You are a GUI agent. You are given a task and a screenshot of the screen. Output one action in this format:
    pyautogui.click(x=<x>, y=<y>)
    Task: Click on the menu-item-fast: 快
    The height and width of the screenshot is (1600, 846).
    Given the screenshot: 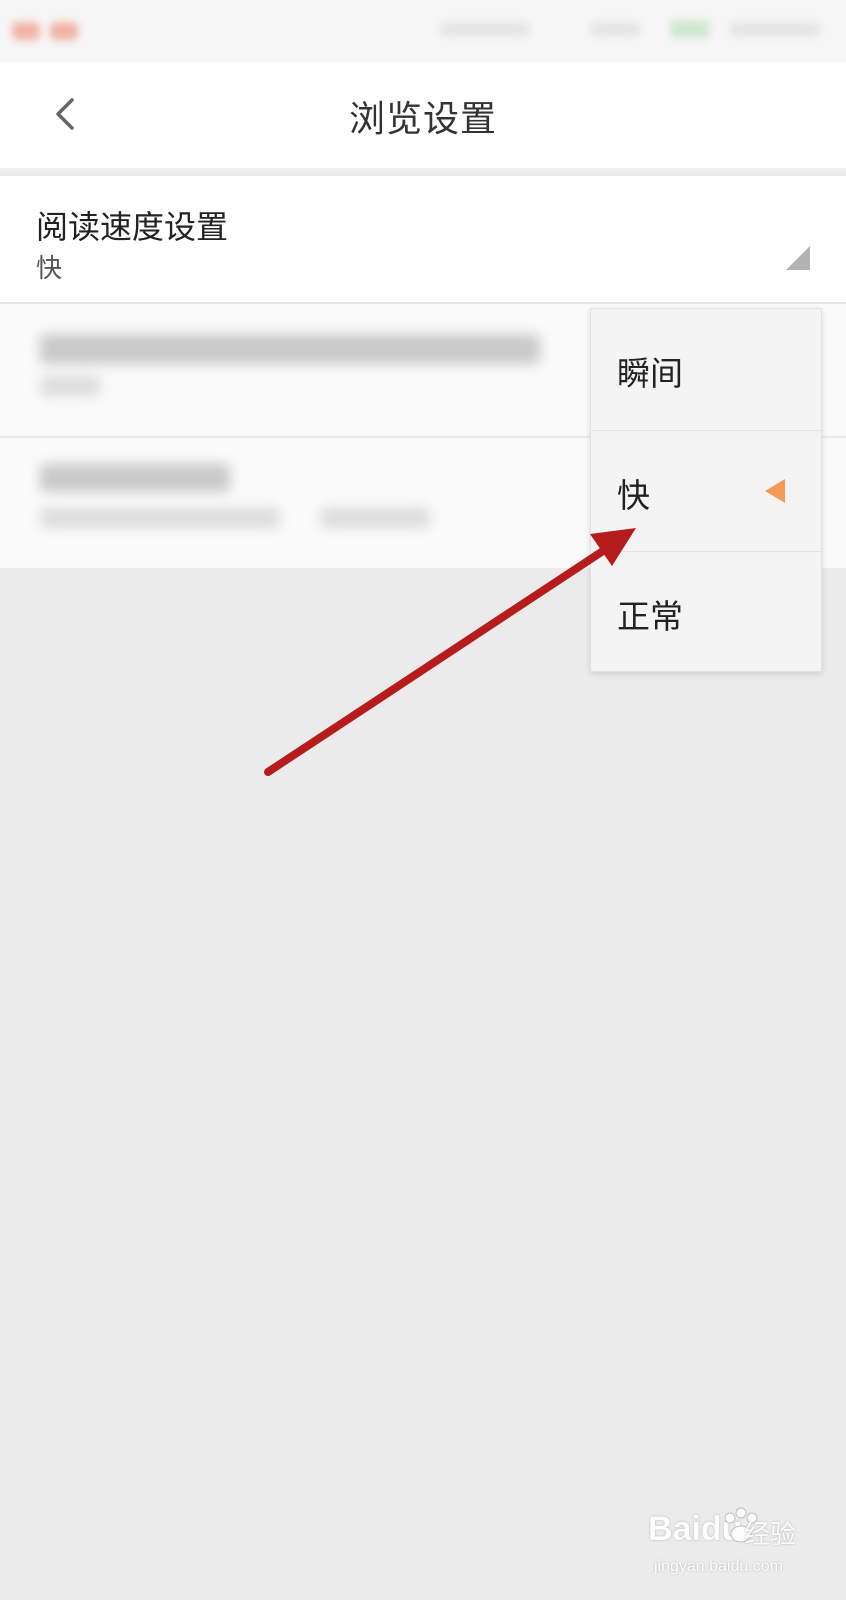 What is the action you would take?
    pyautogui.click(x=707, y=490)
    